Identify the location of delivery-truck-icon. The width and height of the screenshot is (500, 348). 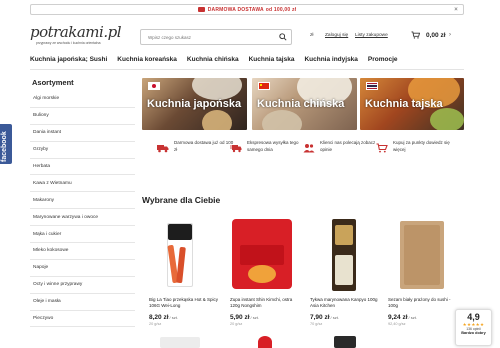
(201, 9).